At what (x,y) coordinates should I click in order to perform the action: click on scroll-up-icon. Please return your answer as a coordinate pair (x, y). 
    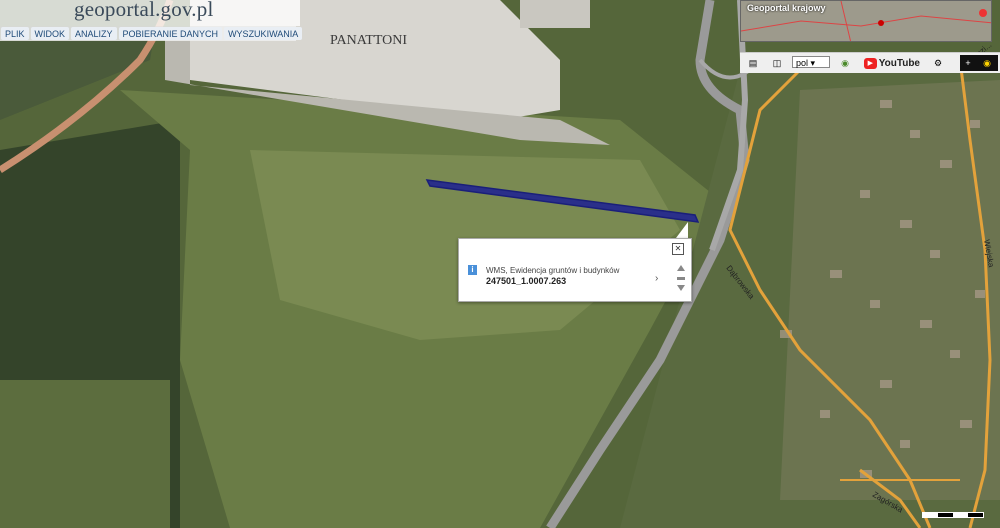
    Looking at the image, I should click on (681, 268).